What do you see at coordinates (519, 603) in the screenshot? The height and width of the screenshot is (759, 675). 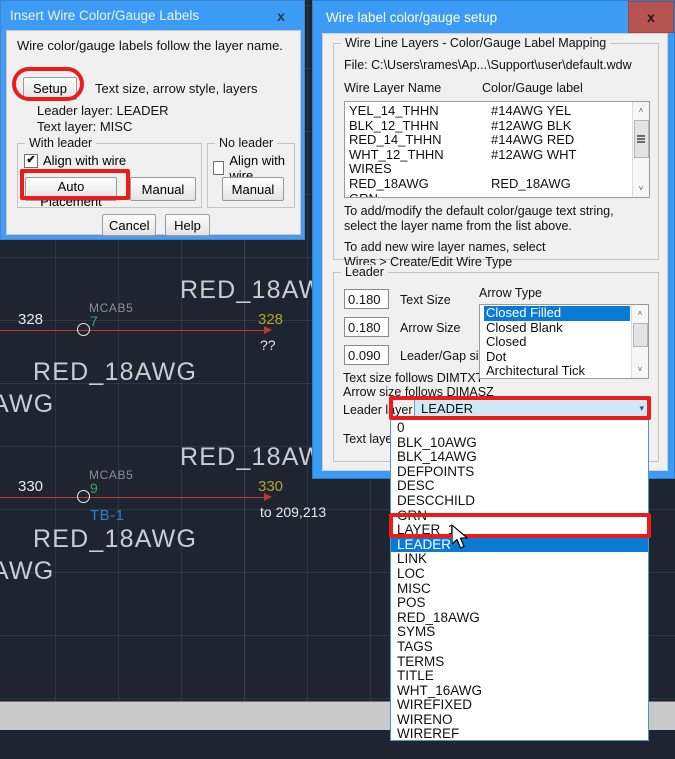 I see `leader-layer-option: POS` at bounding box center [519, 603].